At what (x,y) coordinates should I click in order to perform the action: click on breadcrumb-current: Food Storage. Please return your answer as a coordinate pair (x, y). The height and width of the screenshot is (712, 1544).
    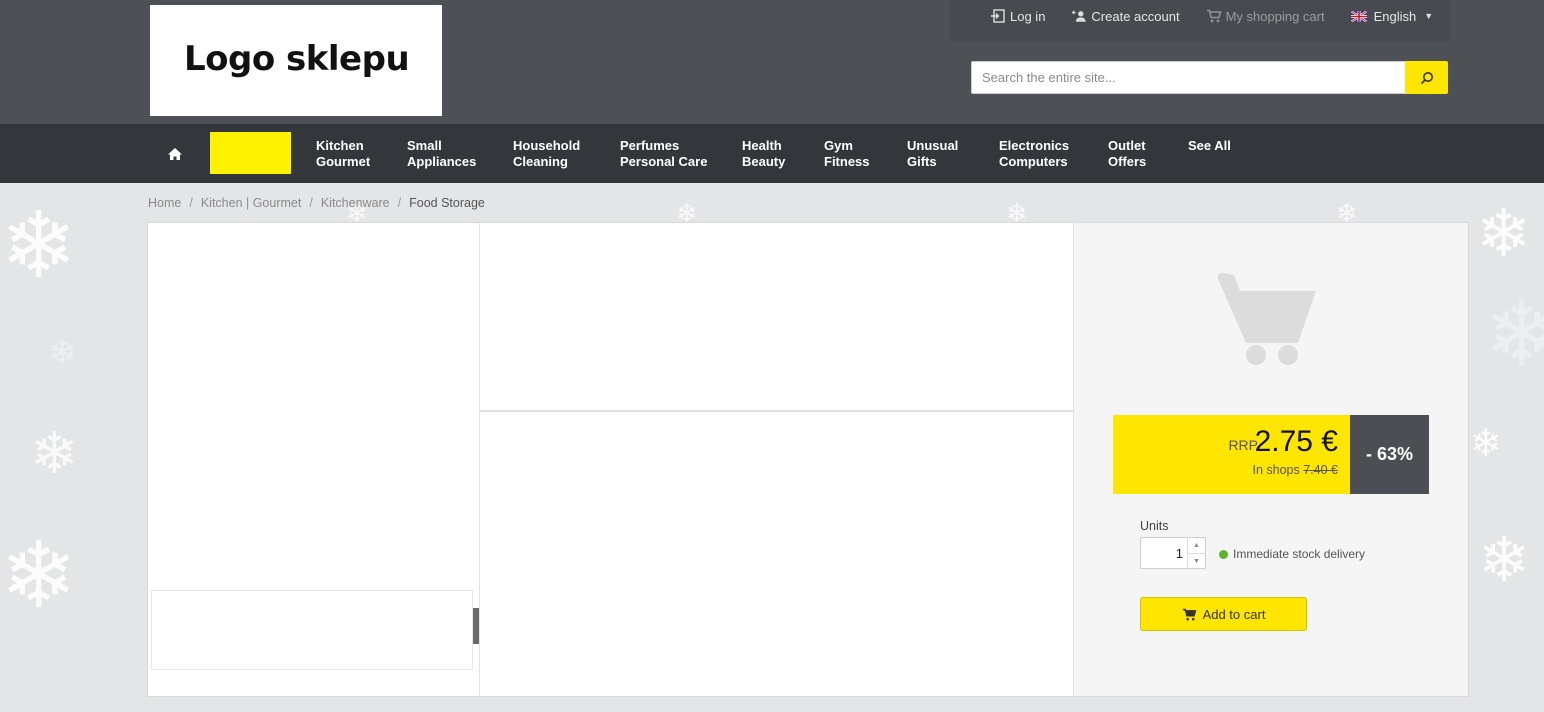
    Looking at the image, I should click on (447, 203).